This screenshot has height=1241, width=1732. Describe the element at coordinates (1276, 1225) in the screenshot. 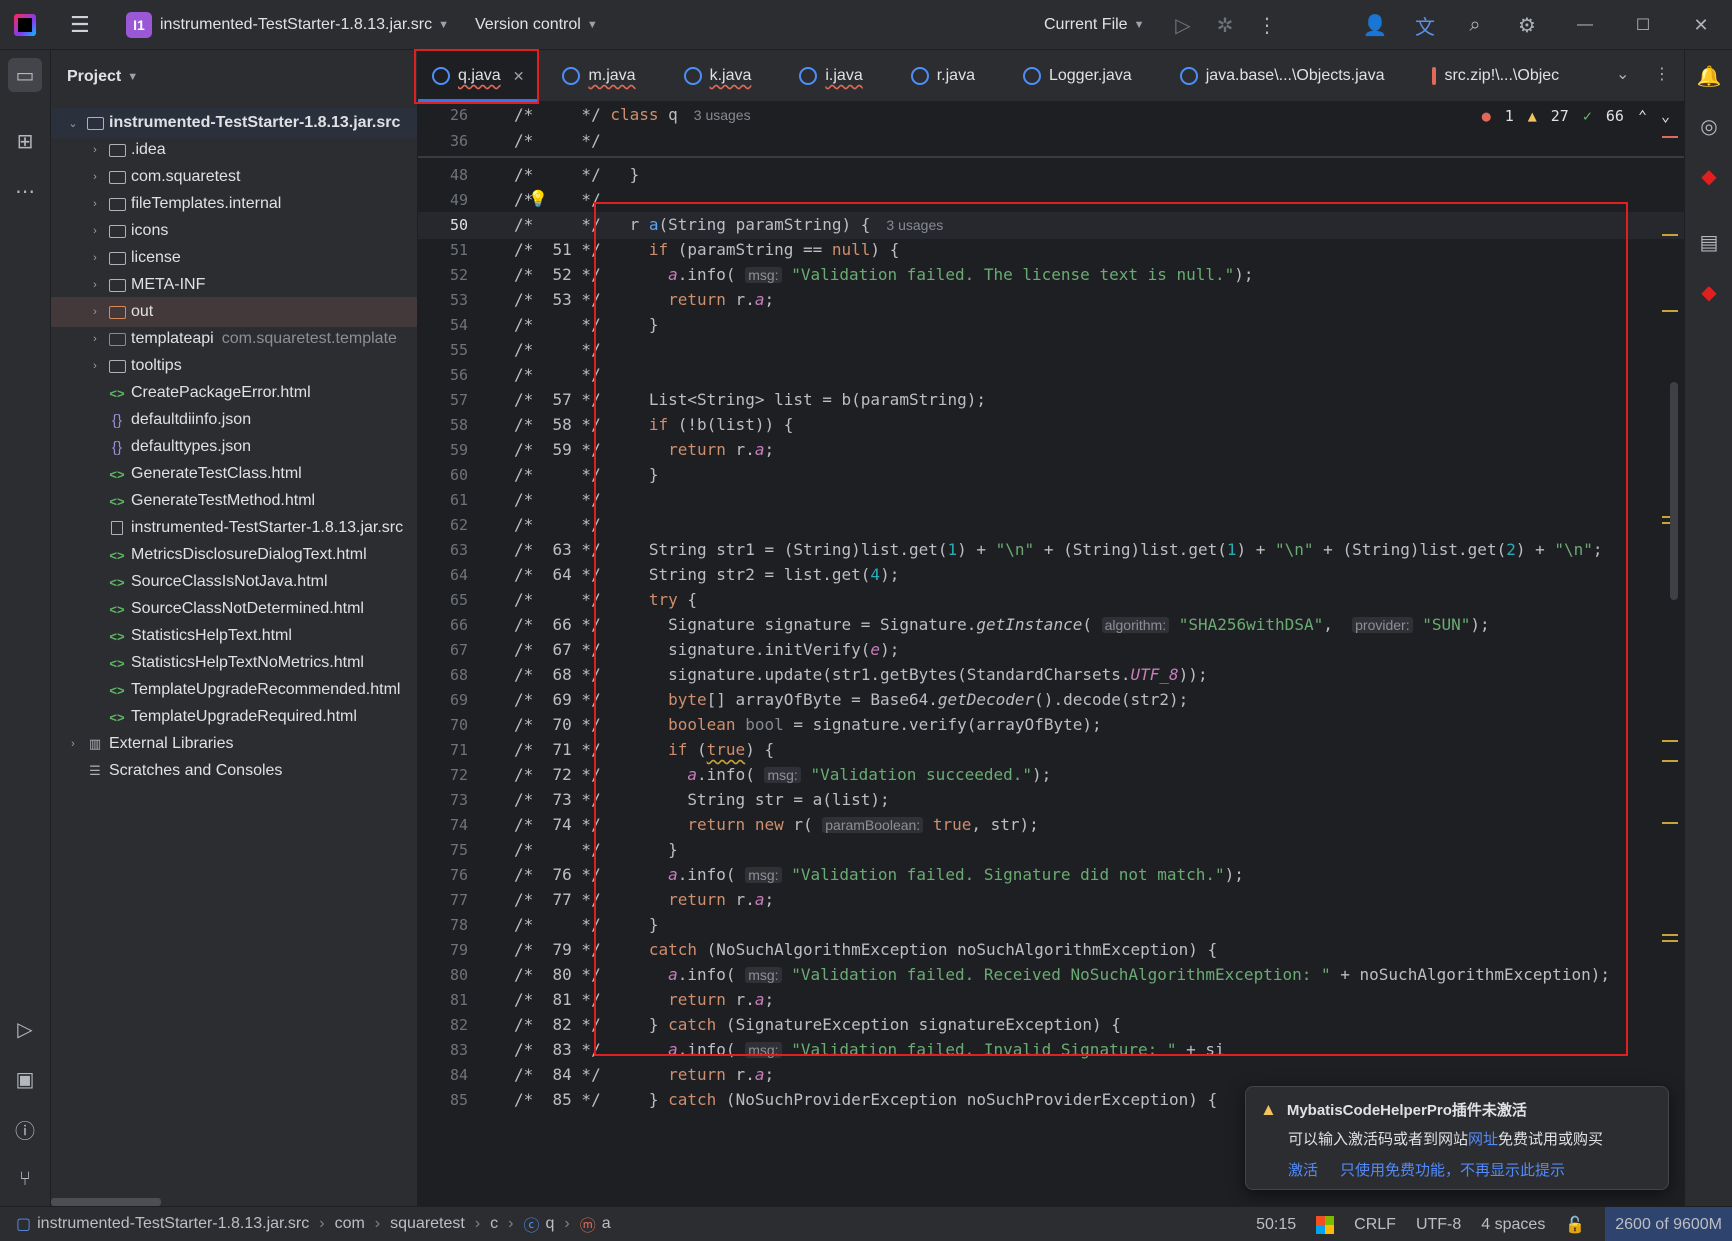

I see `caret-position: 50:15` at that location.